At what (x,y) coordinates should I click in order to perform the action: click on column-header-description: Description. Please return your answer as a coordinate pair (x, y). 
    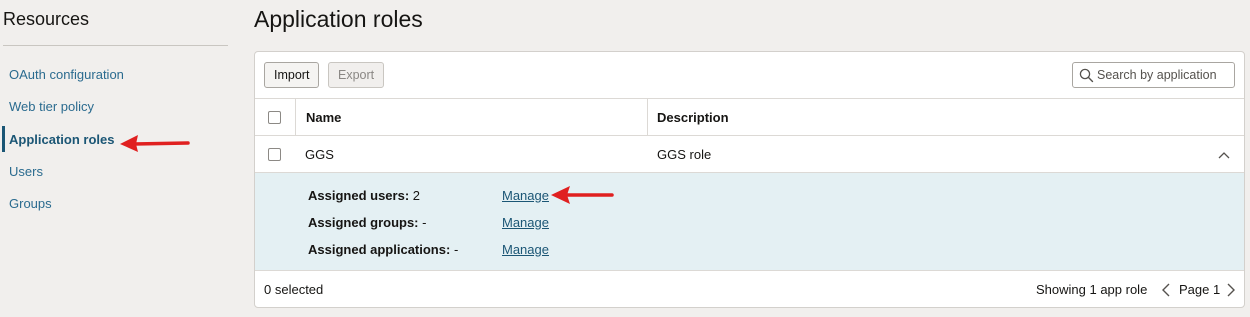
    Looking at the image, I should click on (693, 117).